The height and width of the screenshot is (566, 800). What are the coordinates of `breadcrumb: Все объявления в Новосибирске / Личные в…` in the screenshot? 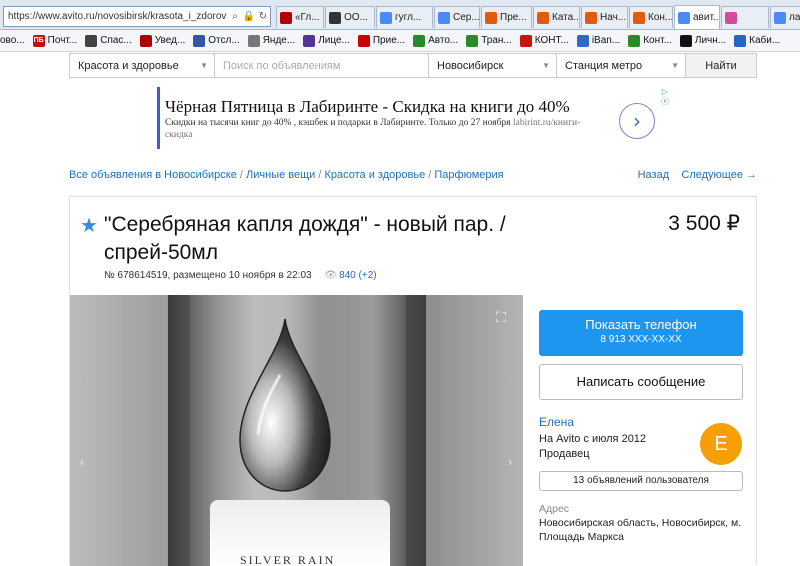 It's located at (286, 175).